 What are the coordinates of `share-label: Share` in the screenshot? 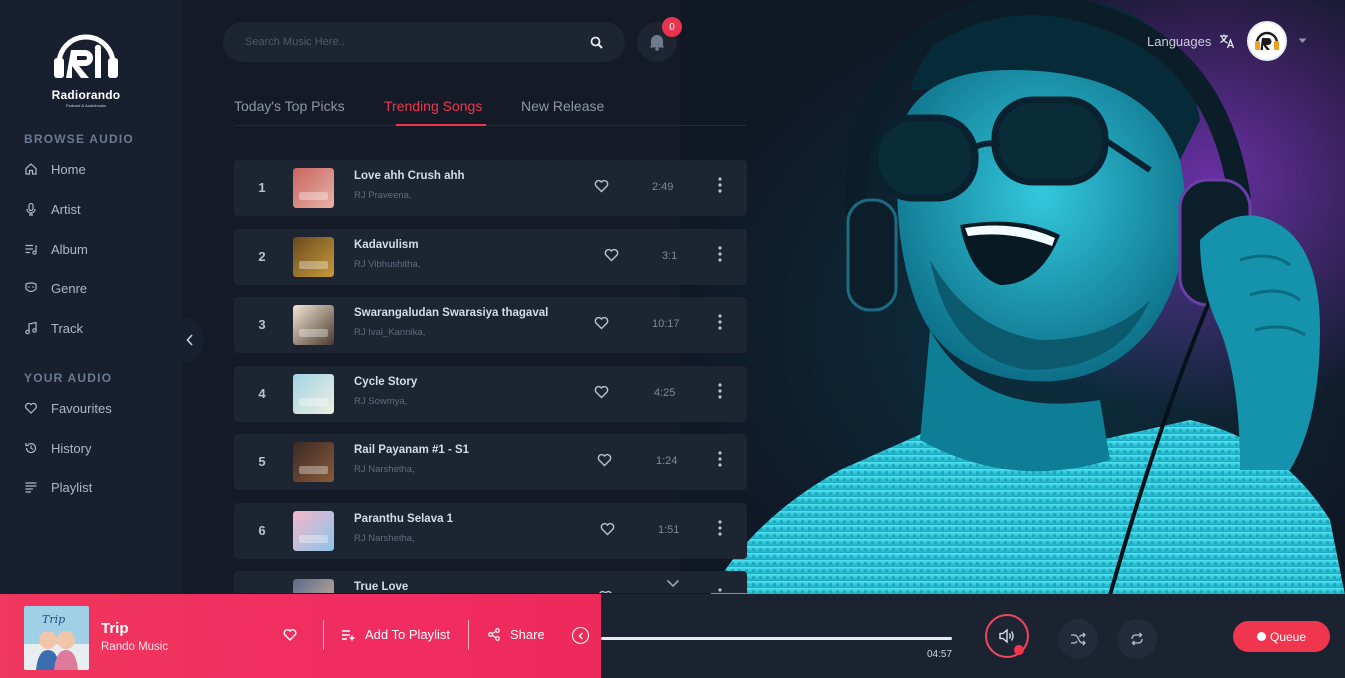 It's located at (527, 634).